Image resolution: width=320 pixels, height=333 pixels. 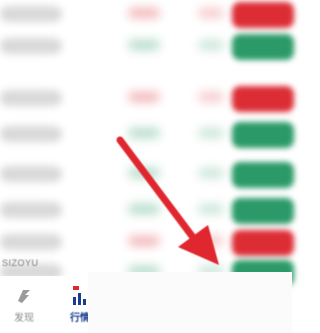 What do you see at coordinates (190, 302) in the screenshot?
I see `blank-overlay-panel` at bounding box center [190, 302].